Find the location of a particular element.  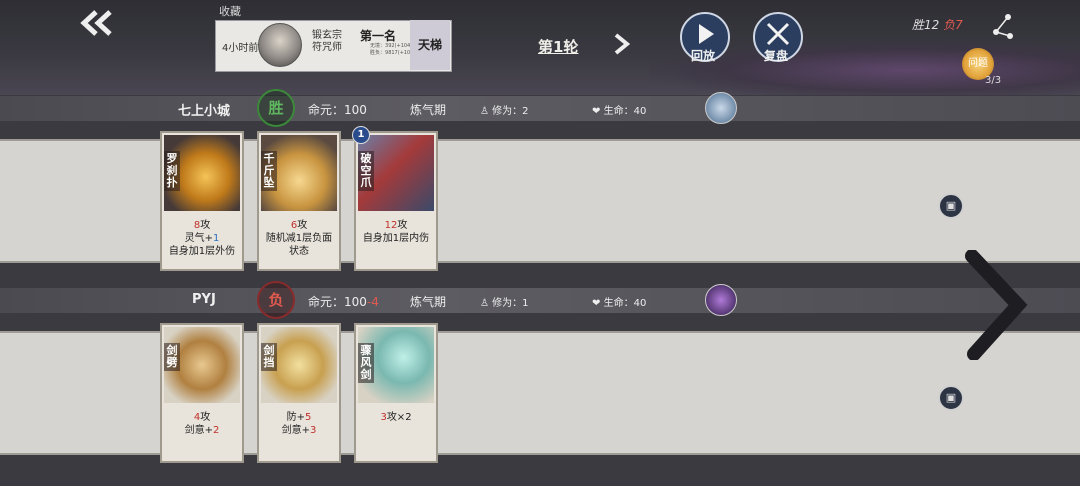

favorite-label: 收藏 is located at coordinates (230, 11).